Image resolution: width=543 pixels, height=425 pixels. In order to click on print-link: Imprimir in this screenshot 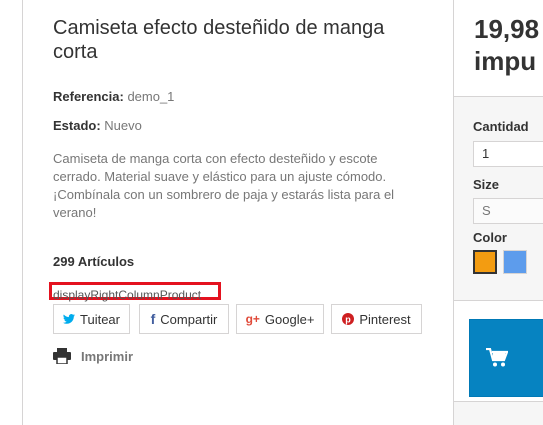, I will do `click(93, 356)`.